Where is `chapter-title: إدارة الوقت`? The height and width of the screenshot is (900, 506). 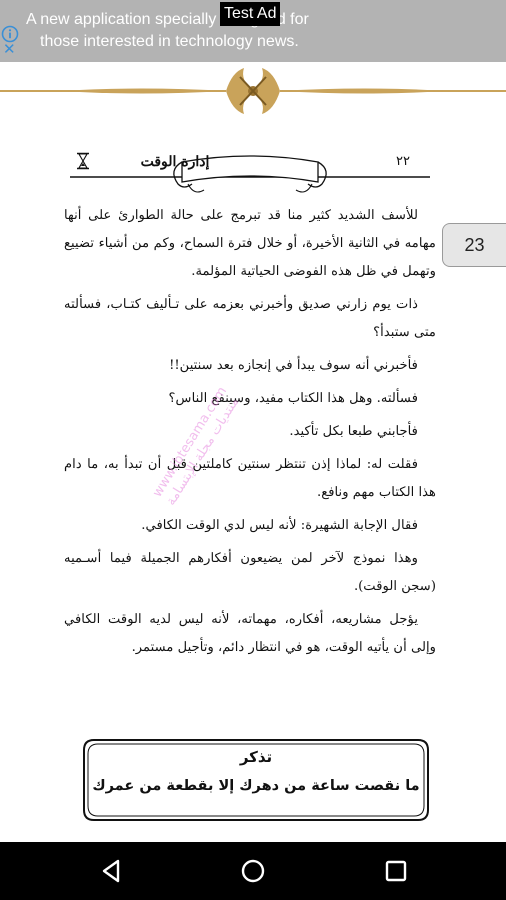 chapter-title: إدارة الوقت is located at coordinates (175, 162).